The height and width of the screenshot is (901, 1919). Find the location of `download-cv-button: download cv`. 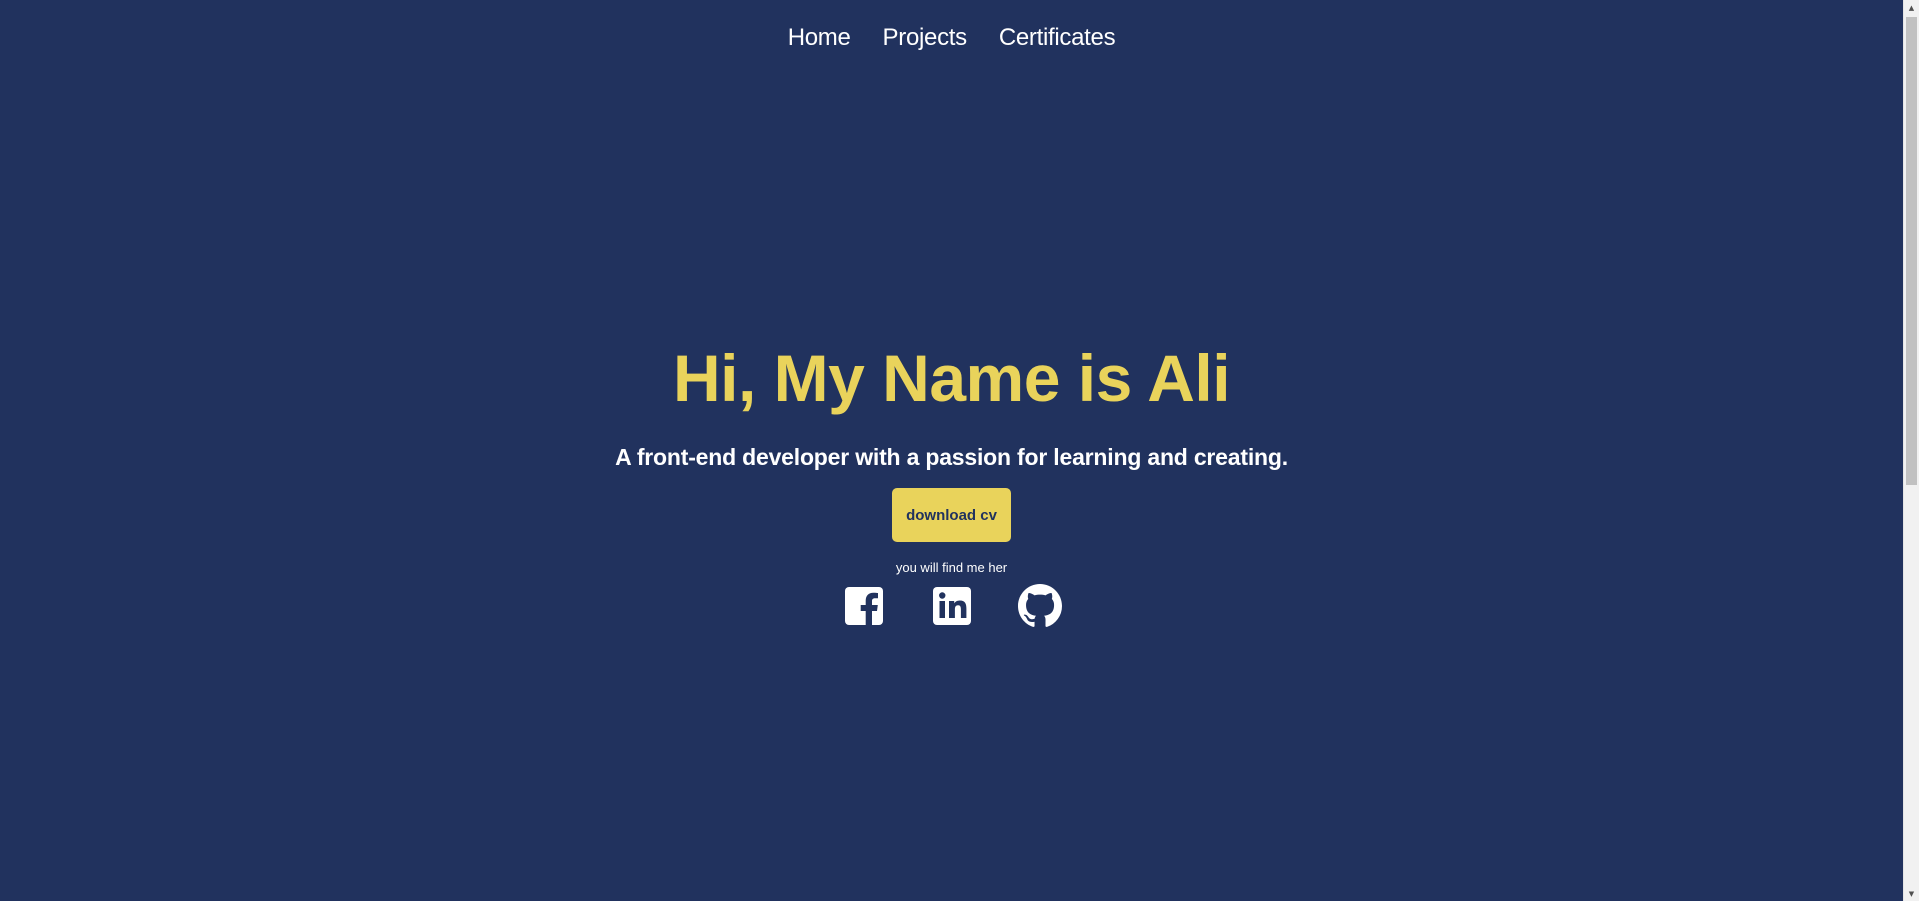

download-cv-button: download cv is located at coordinates (951, 515).